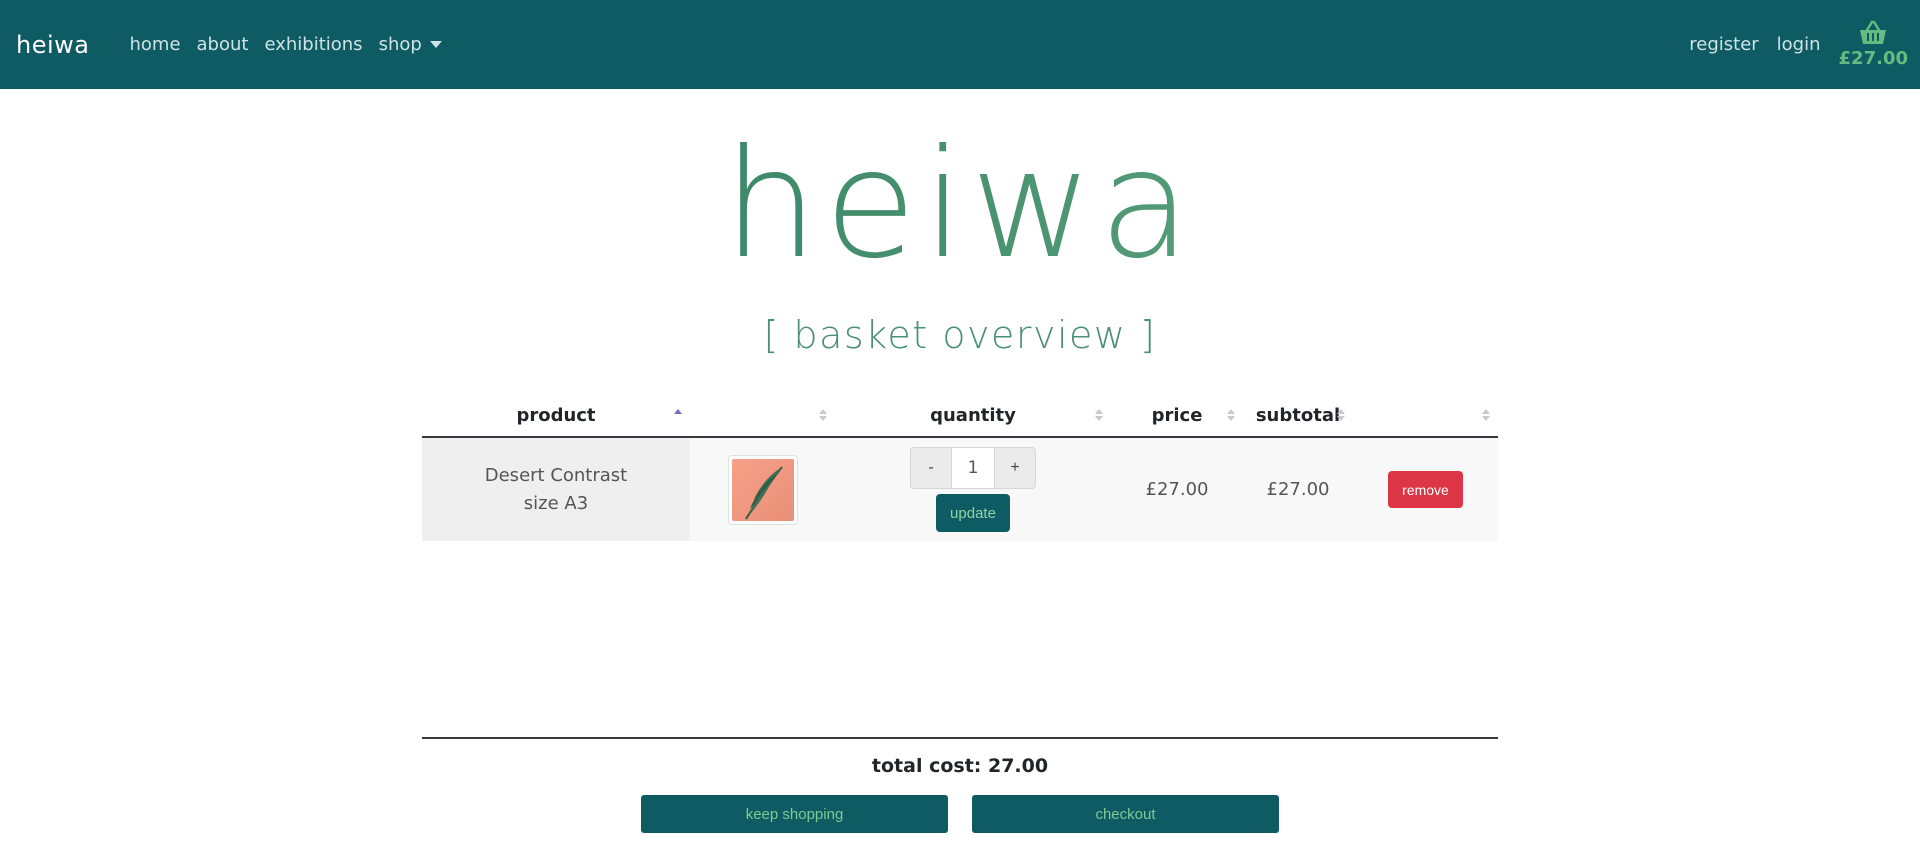  What do you see at coordinates (435, 44) in the screenshot?
I see `caret-down-icon` at bounding box center [435, 44].